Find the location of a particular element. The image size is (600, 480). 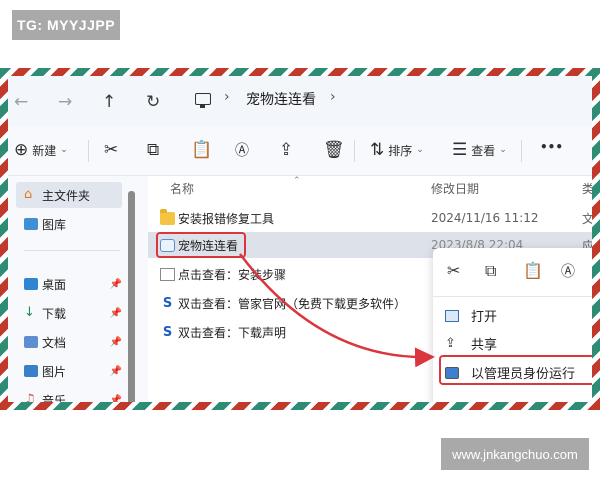

sort-icon: ⇅ is located at coordinates (377, 150).